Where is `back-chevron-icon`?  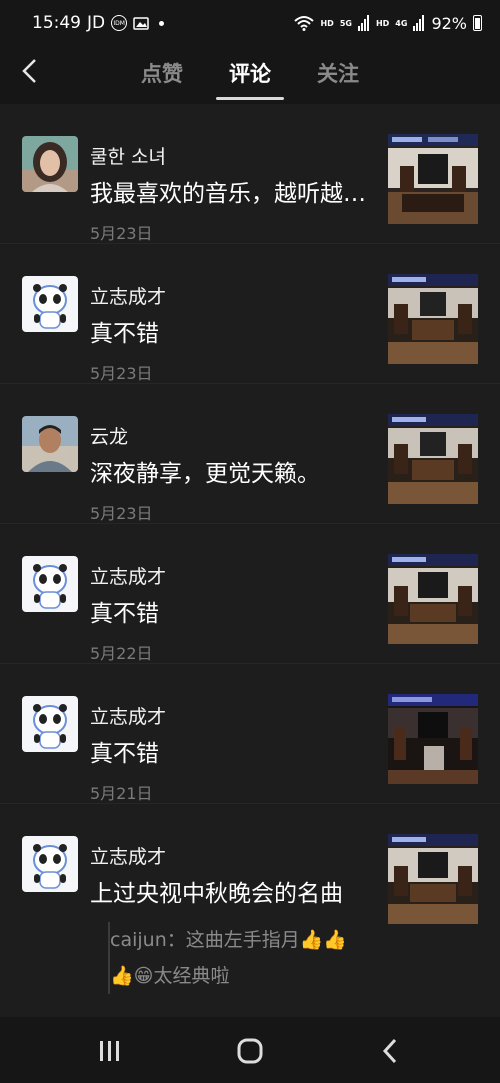
back-chevron-icon is located at coordinates (389, 1051).